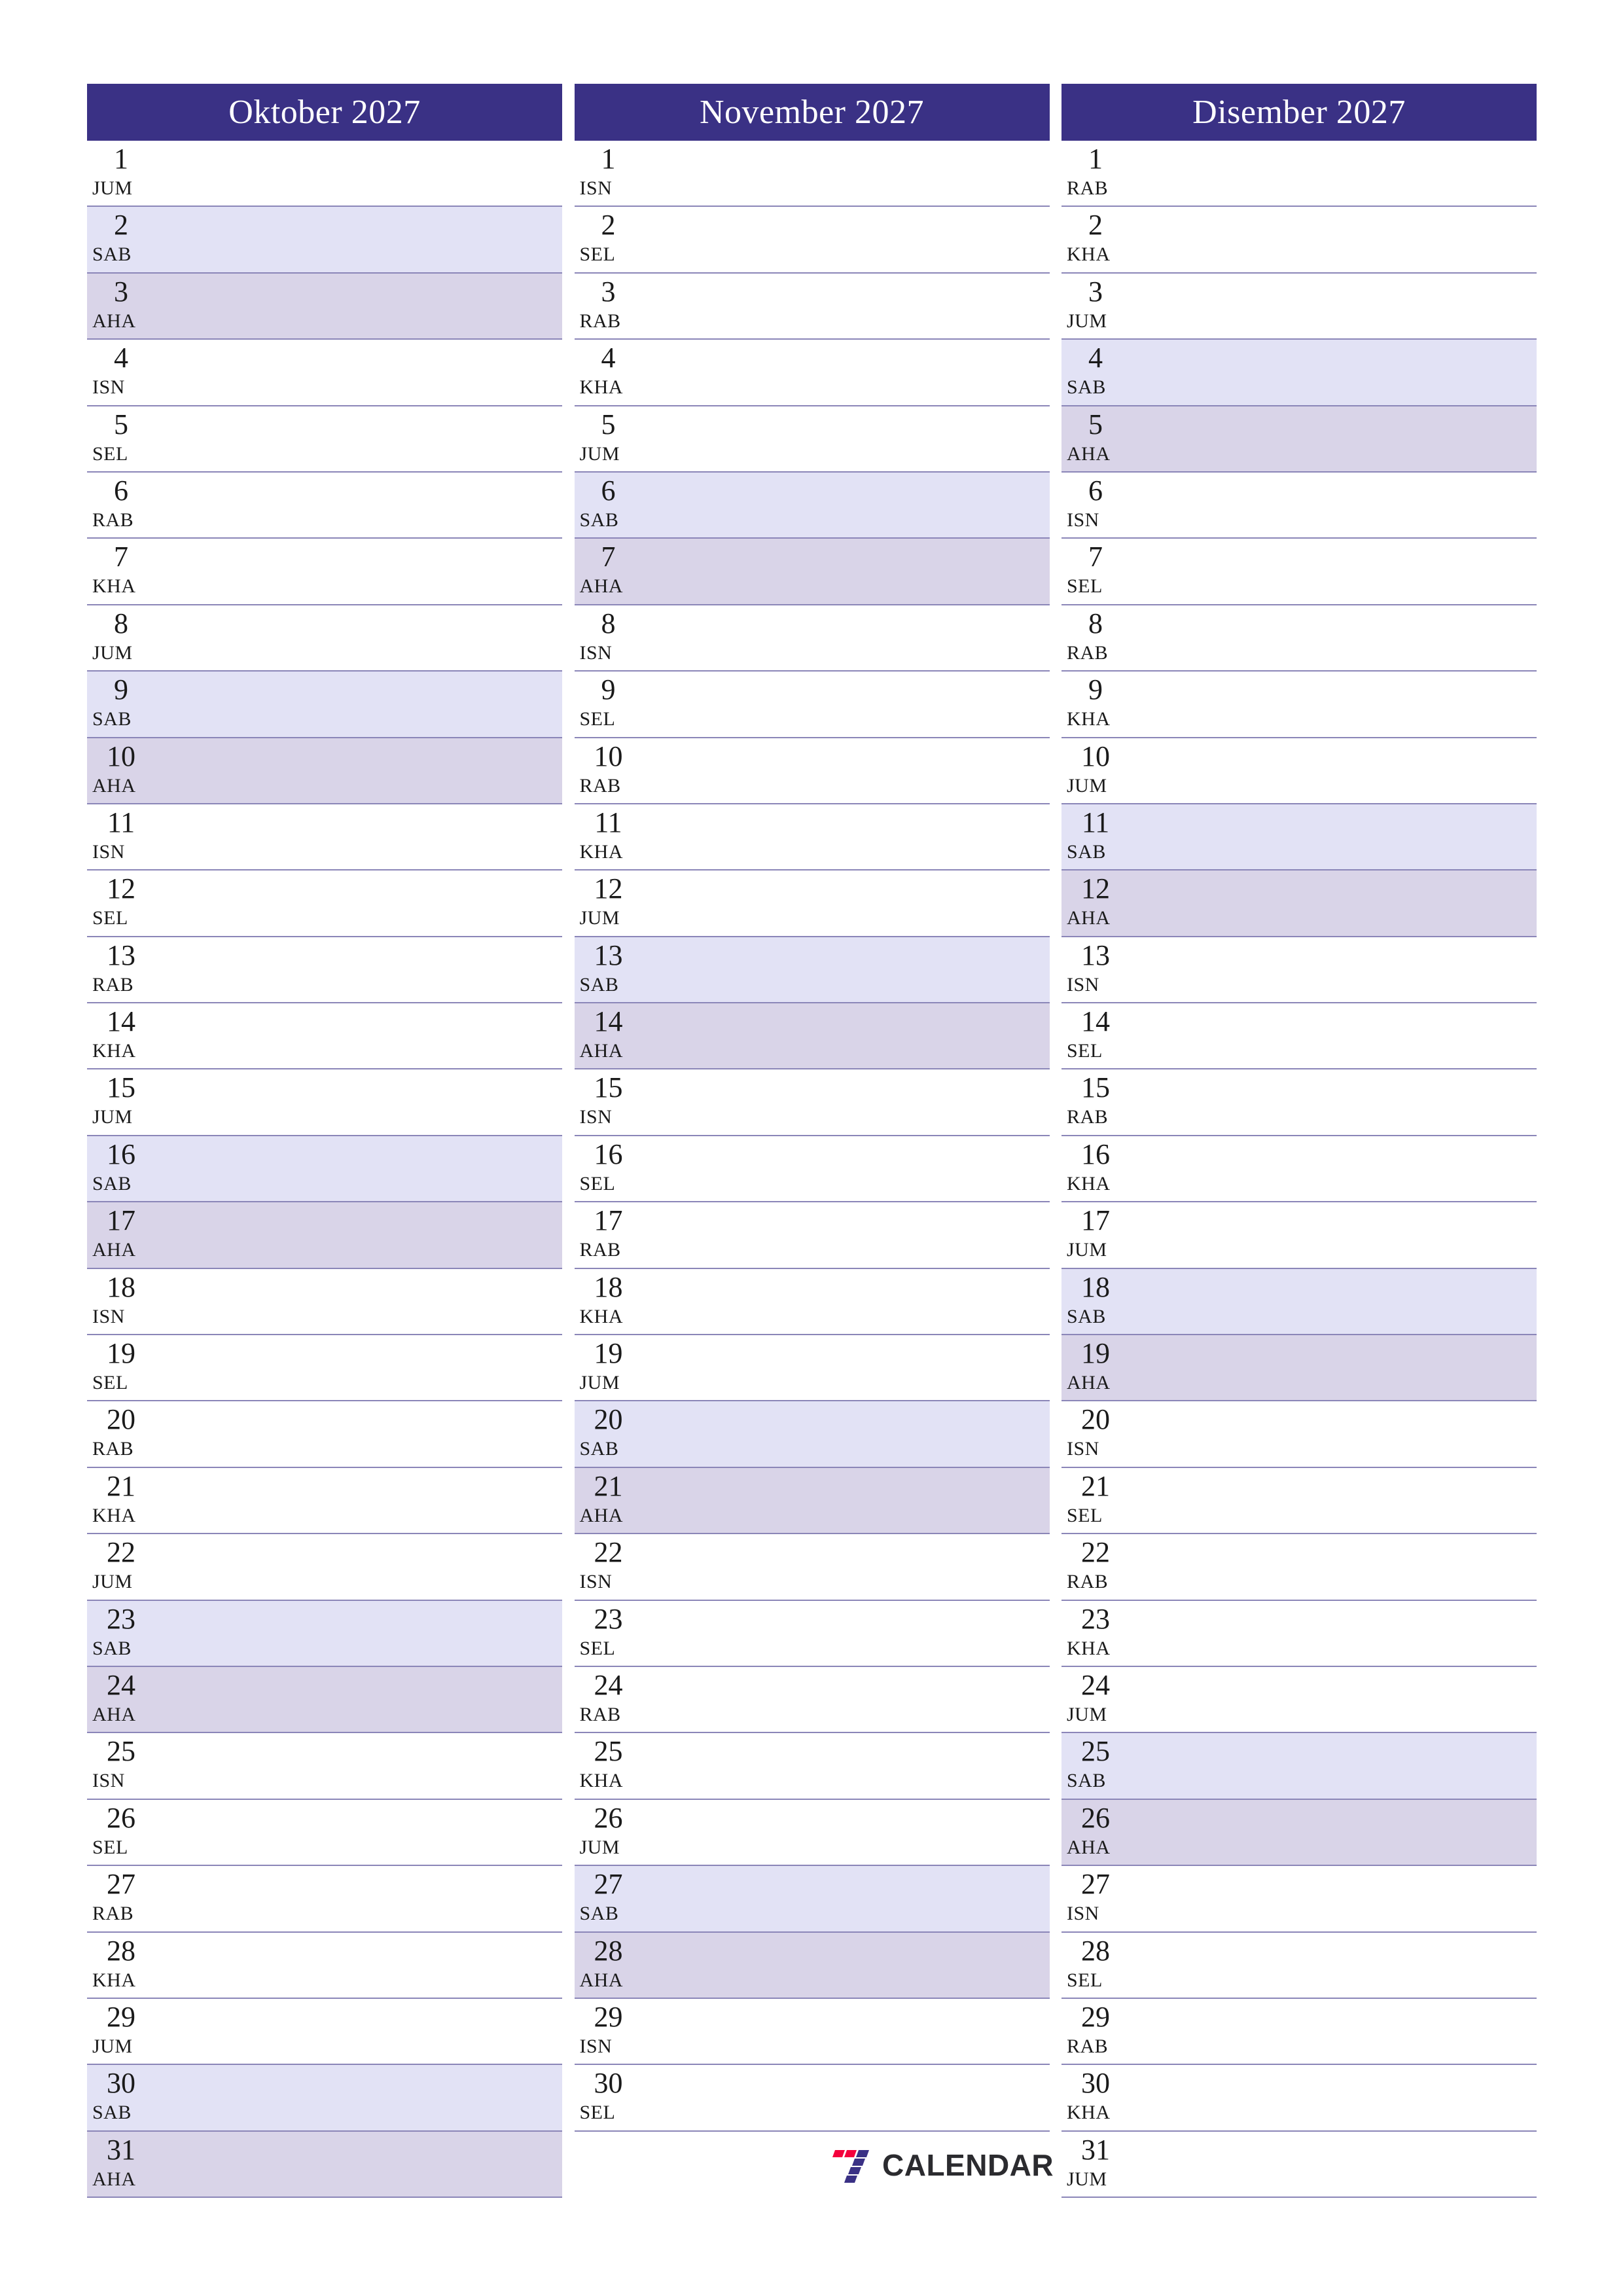  Describe the element at coordinates (812, 505) in the screenshot. I see `day-row: 6 SAB` at that location.